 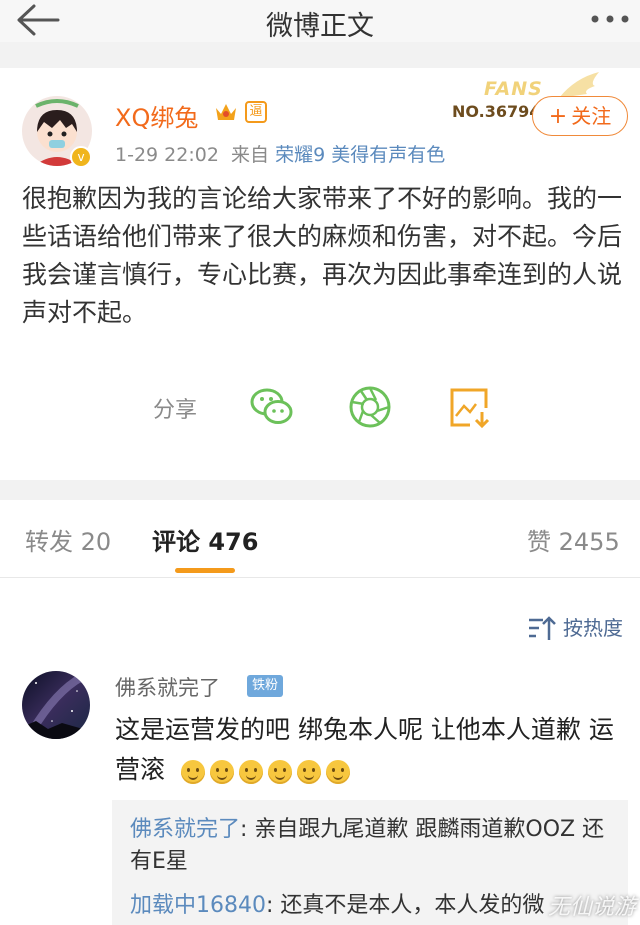 I want to click on sort-icon, so click(x=542, y=628).